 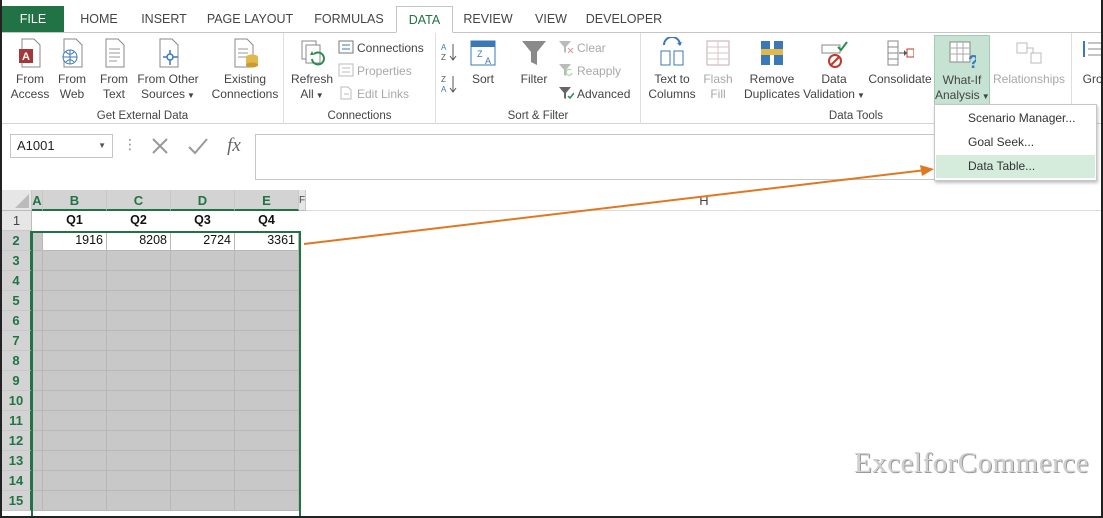 What do you see at coordinates (37, 261) in the screenshot?
I see `cell-a3` at bounding box center [37, 261].